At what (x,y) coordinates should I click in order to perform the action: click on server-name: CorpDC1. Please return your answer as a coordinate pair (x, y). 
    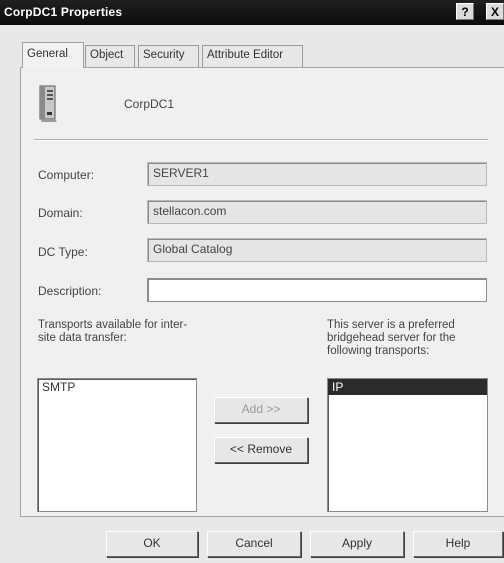
    Looking at the image, I should click on (149, 104).